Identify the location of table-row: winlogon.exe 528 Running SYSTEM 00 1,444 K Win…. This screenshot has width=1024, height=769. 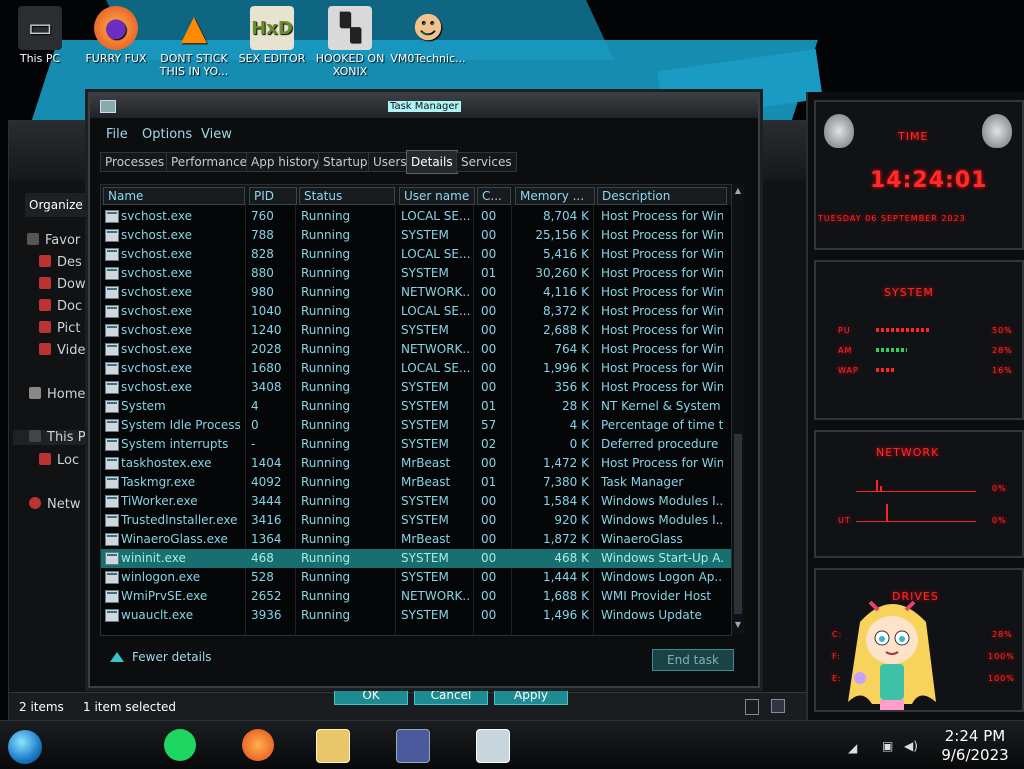
(416, 577).